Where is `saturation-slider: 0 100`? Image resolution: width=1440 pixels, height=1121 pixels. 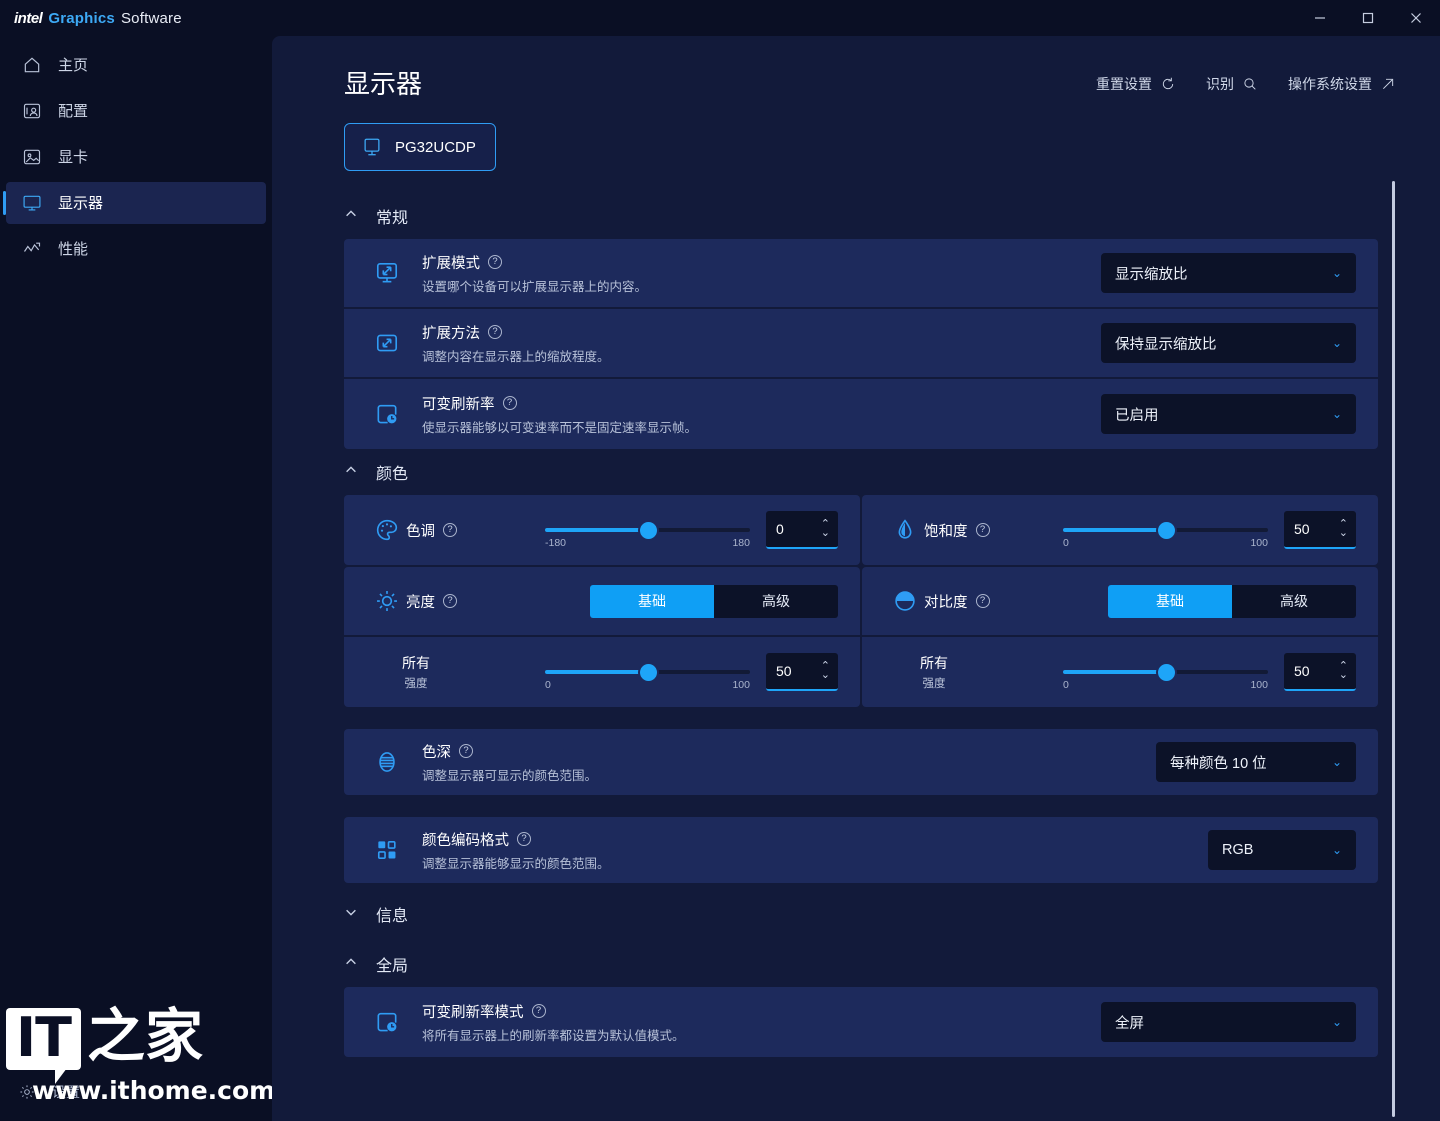 saturation-slider: 0 100 is located at coordinates (1165, 532).